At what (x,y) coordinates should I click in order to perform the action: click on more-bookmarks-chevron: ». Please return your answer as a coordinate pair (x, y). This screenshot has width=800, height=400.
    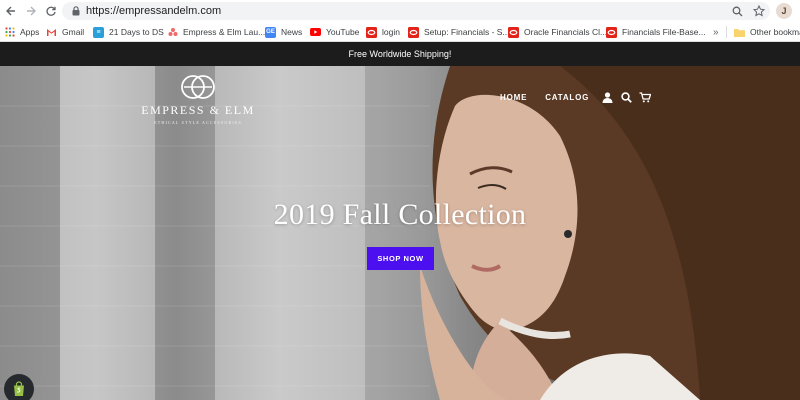
    Looking at the image, I should click on (716, 31).